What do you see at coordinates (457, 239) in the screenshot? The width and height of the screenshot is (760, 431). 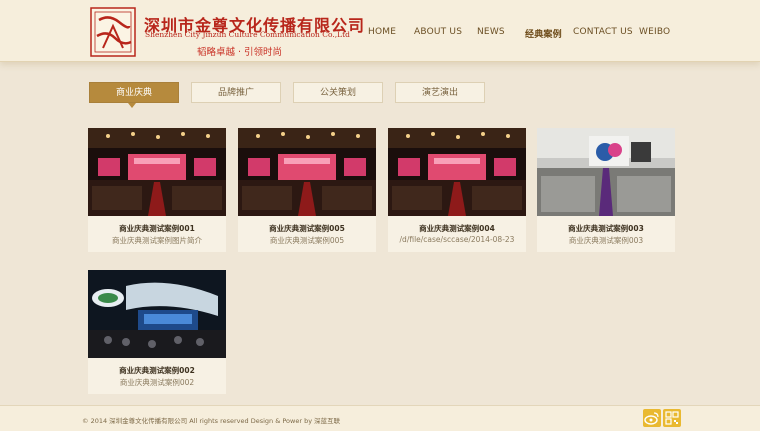 I see `case-description: /d/file/case/sccase/2014-08-23` at bounding box center [457, 239].